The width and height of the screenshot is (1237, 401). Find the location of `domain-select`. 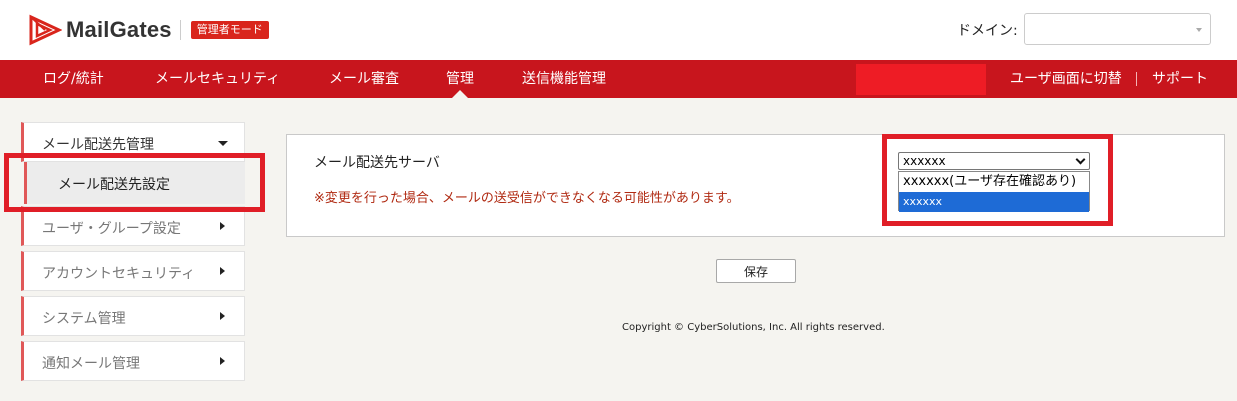

domain-select is located at coordinates (1117, 29).